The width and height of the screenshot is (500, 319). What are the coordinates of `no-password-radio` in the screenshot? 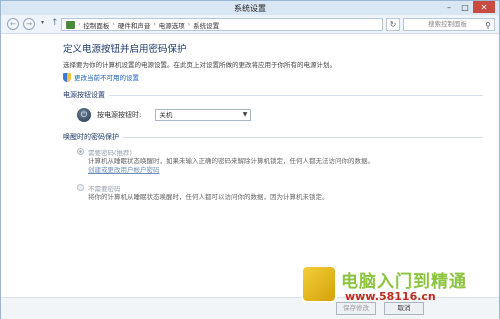 It's located at (80, 187).